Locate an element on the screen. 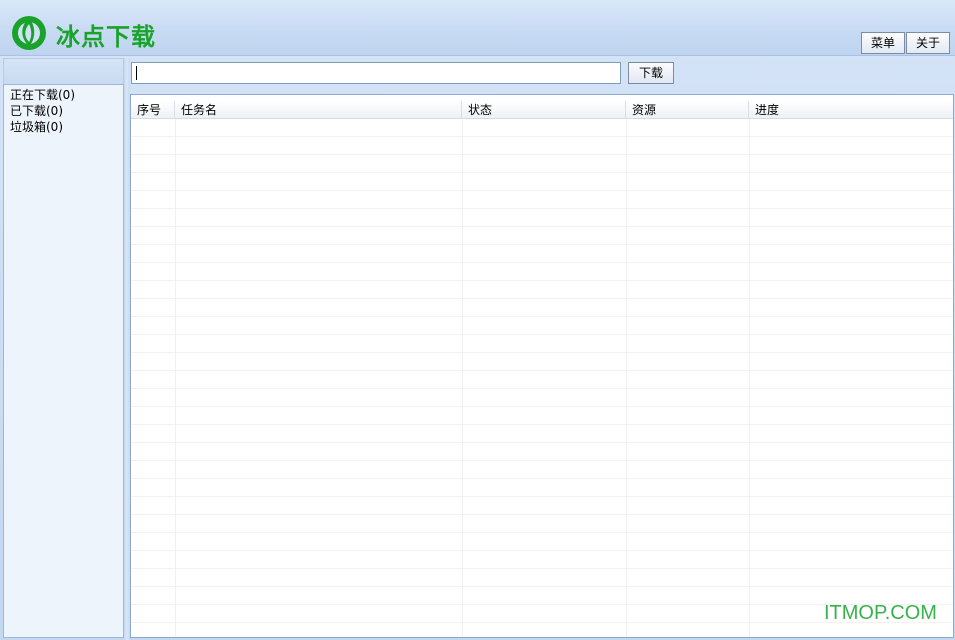  column-header-status: 状态 is located at coordinates (544, 110).